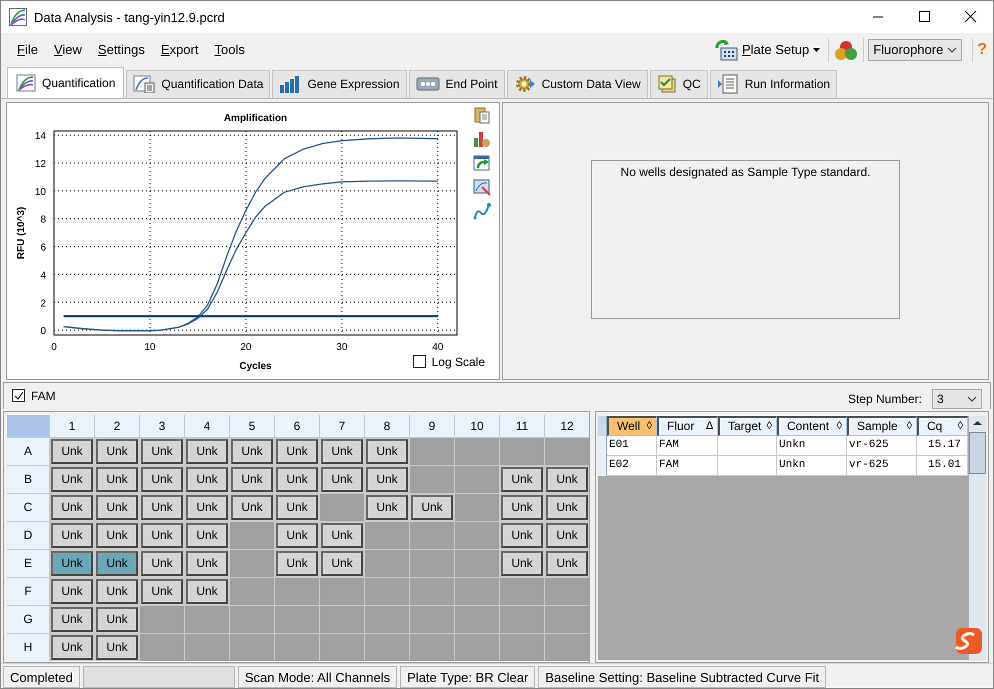  What do you see at coordinates (255, 366) in the screenshot?
I see `x-axis-label: Cycles` at bounding box center [255, 366].